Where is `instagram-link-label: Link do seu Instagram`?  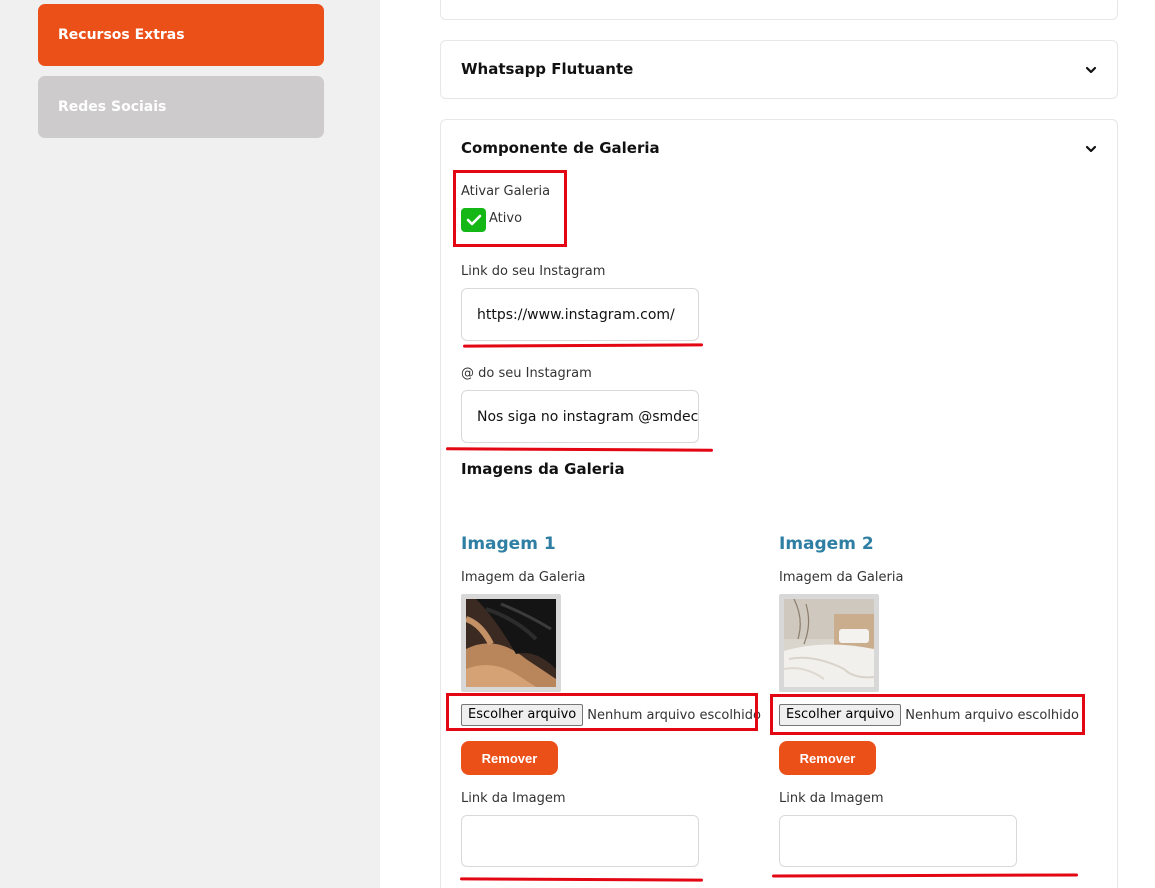
instagram-link-label: Link do seu Instagram is located at coordinates (533, 271).